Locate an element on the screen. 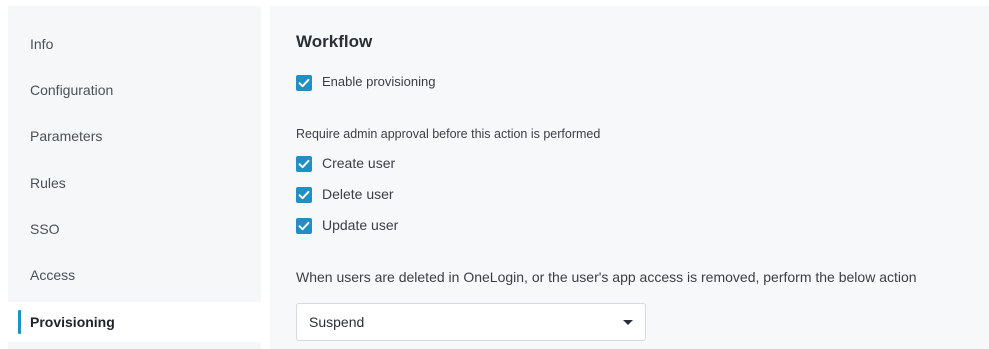 The image size is (989, 349). sidebar-item-label: Info is located at coordinates (42, 44).